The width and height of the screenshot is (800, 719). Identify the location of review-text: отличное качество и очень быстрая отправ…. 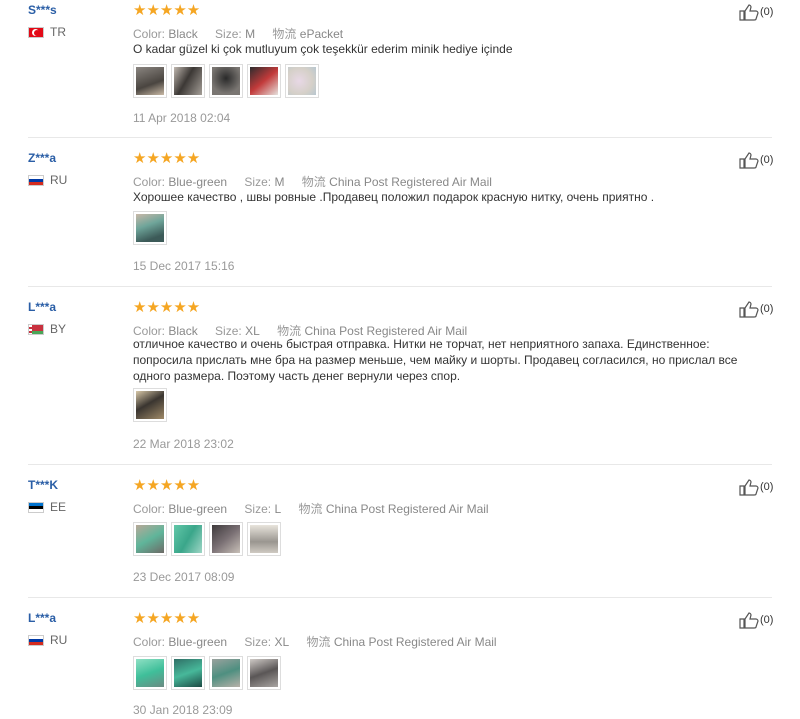
(435, 360).